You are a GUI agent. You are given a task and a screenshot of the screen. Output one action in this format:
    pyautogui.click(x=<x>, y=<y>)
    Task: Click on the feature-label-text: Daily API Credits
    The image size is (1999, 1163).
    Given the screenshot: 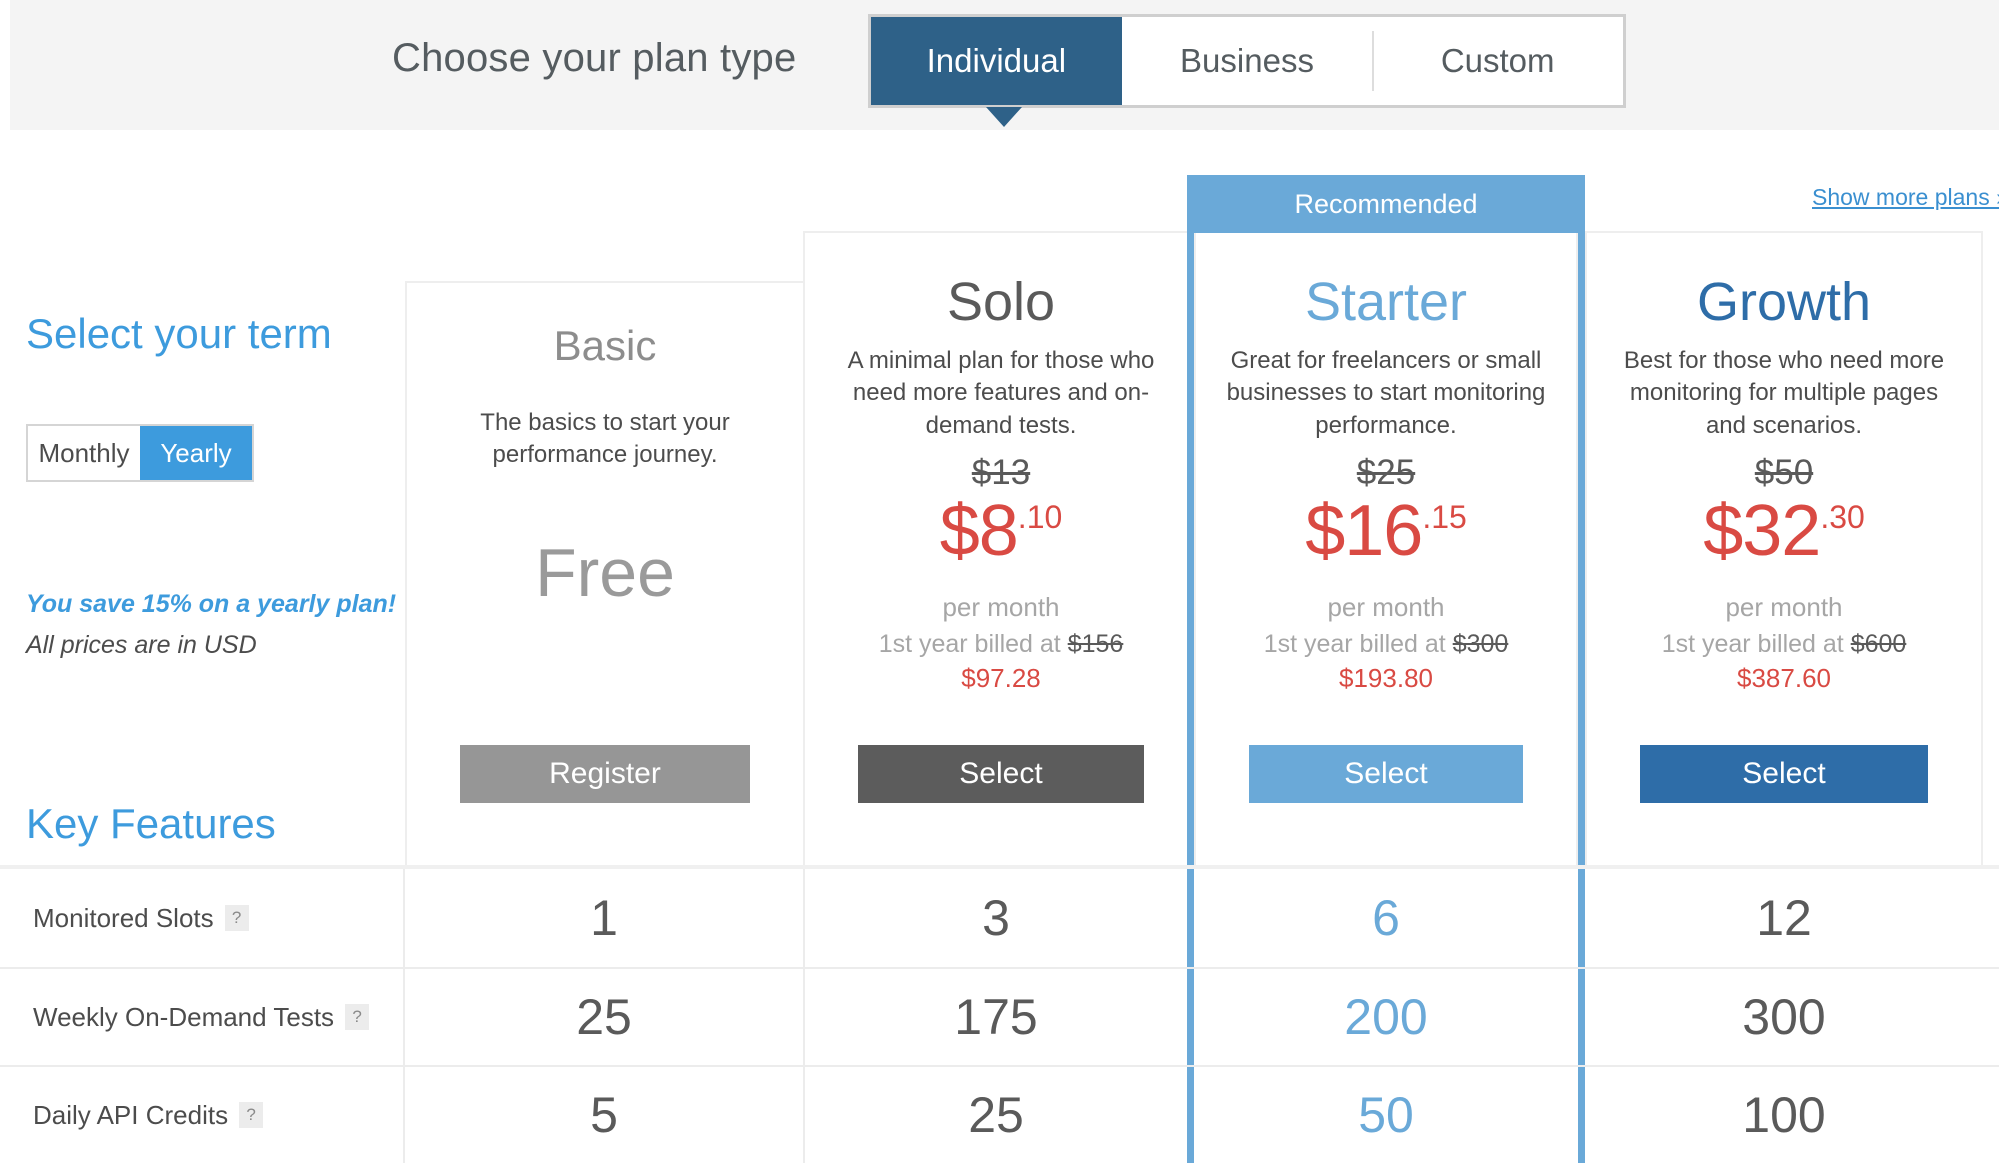 What is the action you would take?
    pyautogui.click(x=131, y=1114)
    